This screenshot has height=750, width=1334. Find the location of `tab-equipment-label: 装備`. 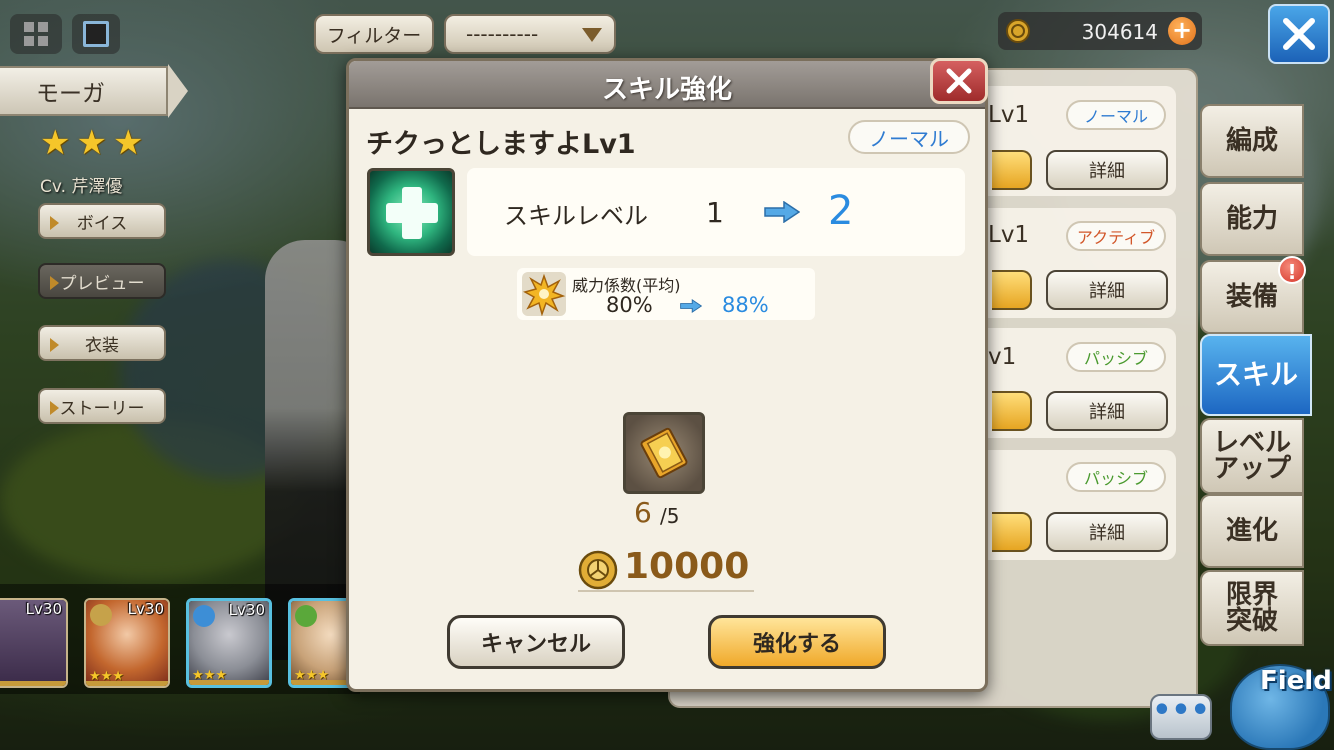

tab-equipment-label: 装備 is located at coordinates (1251, 297).